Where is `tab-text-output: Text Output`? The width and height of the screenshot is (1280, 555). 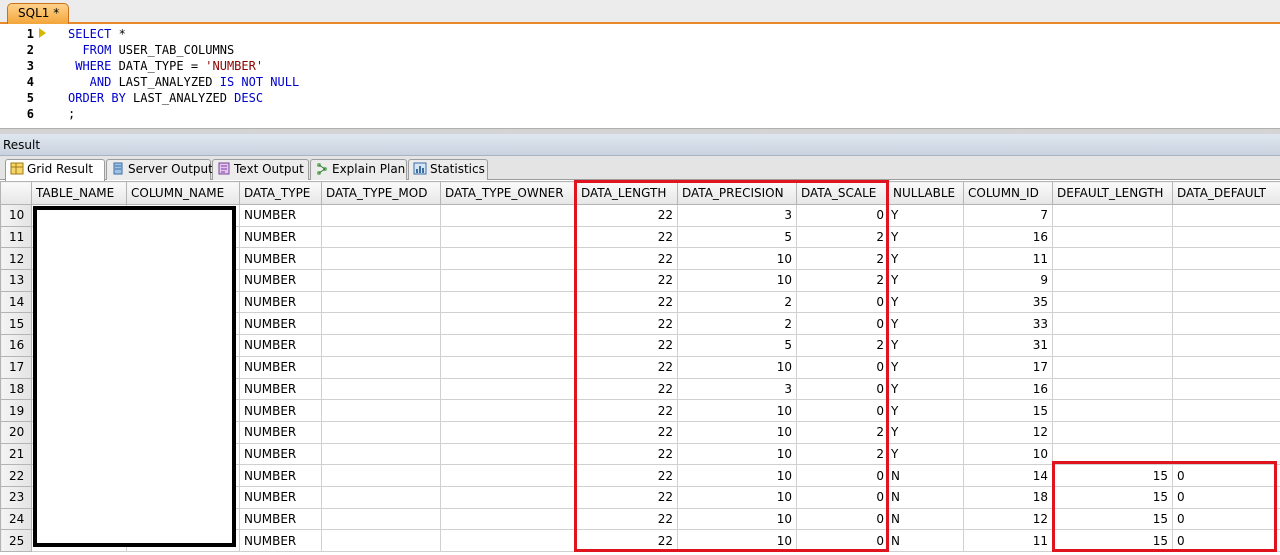
tab-text-output: Text Output is located at coordinates (260, 169).